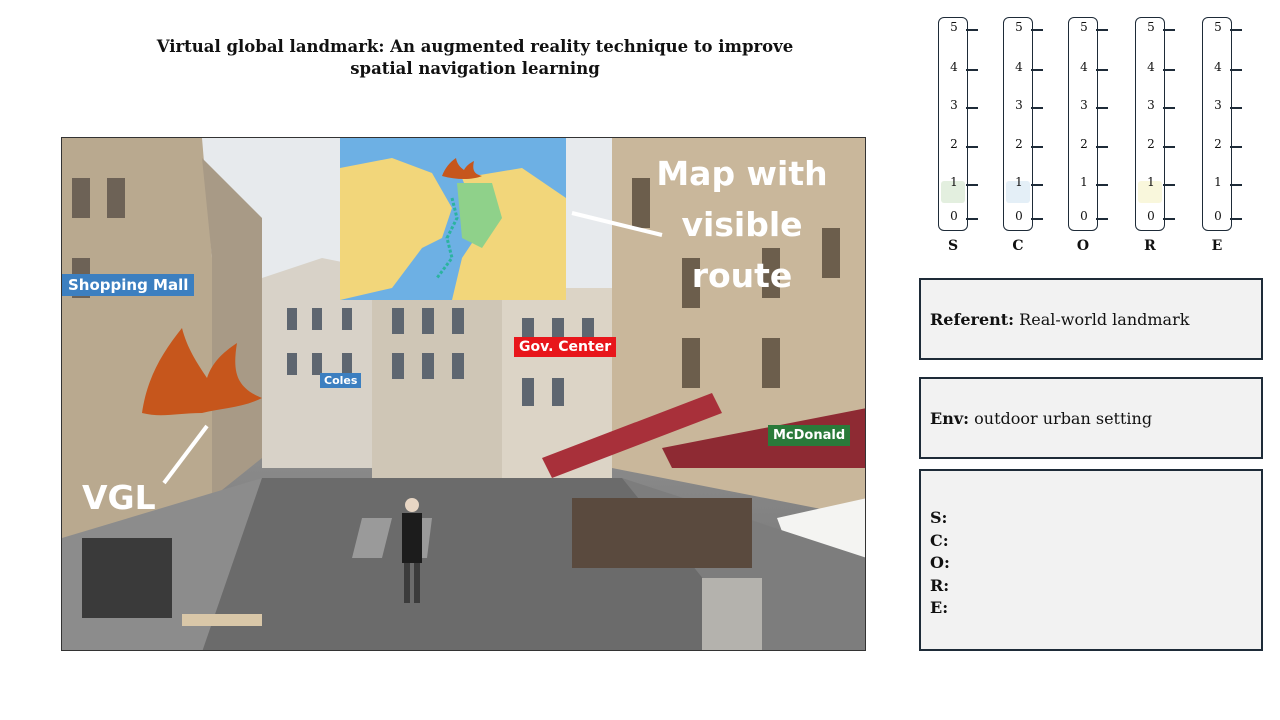  I want to click on env-label: Env:, so click(950, 418).